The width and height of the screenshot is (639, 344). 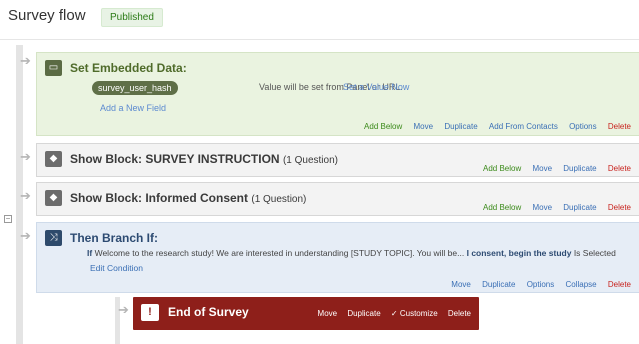 I want to click on block-title: Show Block: Informed Consent, so click(x=159, y=198).